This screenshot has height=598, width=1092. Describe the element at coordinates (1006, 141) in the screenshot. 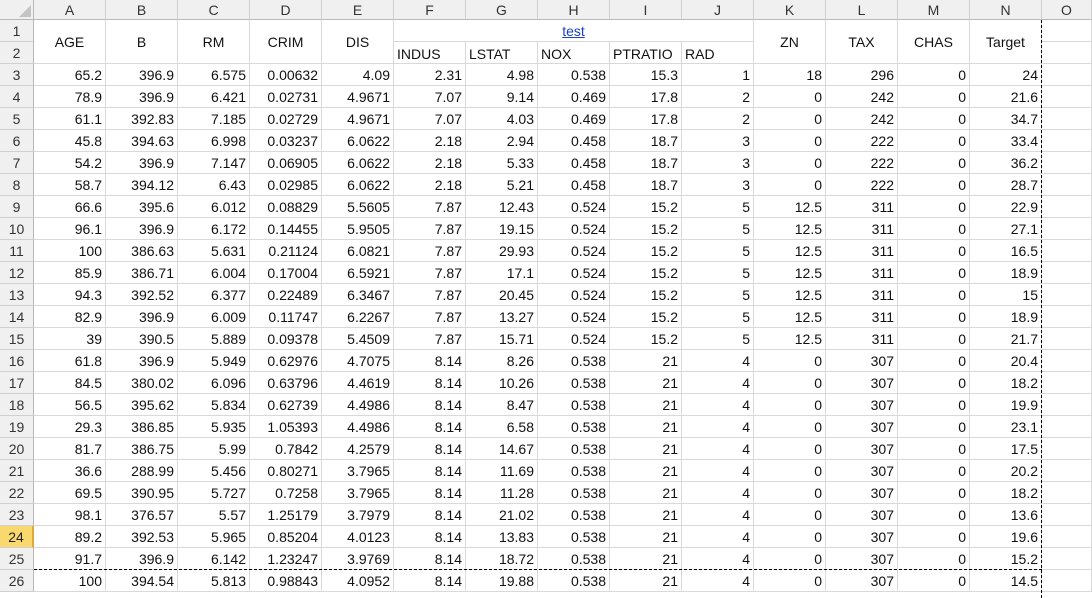

I see `data-cell: 33.4` at that location.